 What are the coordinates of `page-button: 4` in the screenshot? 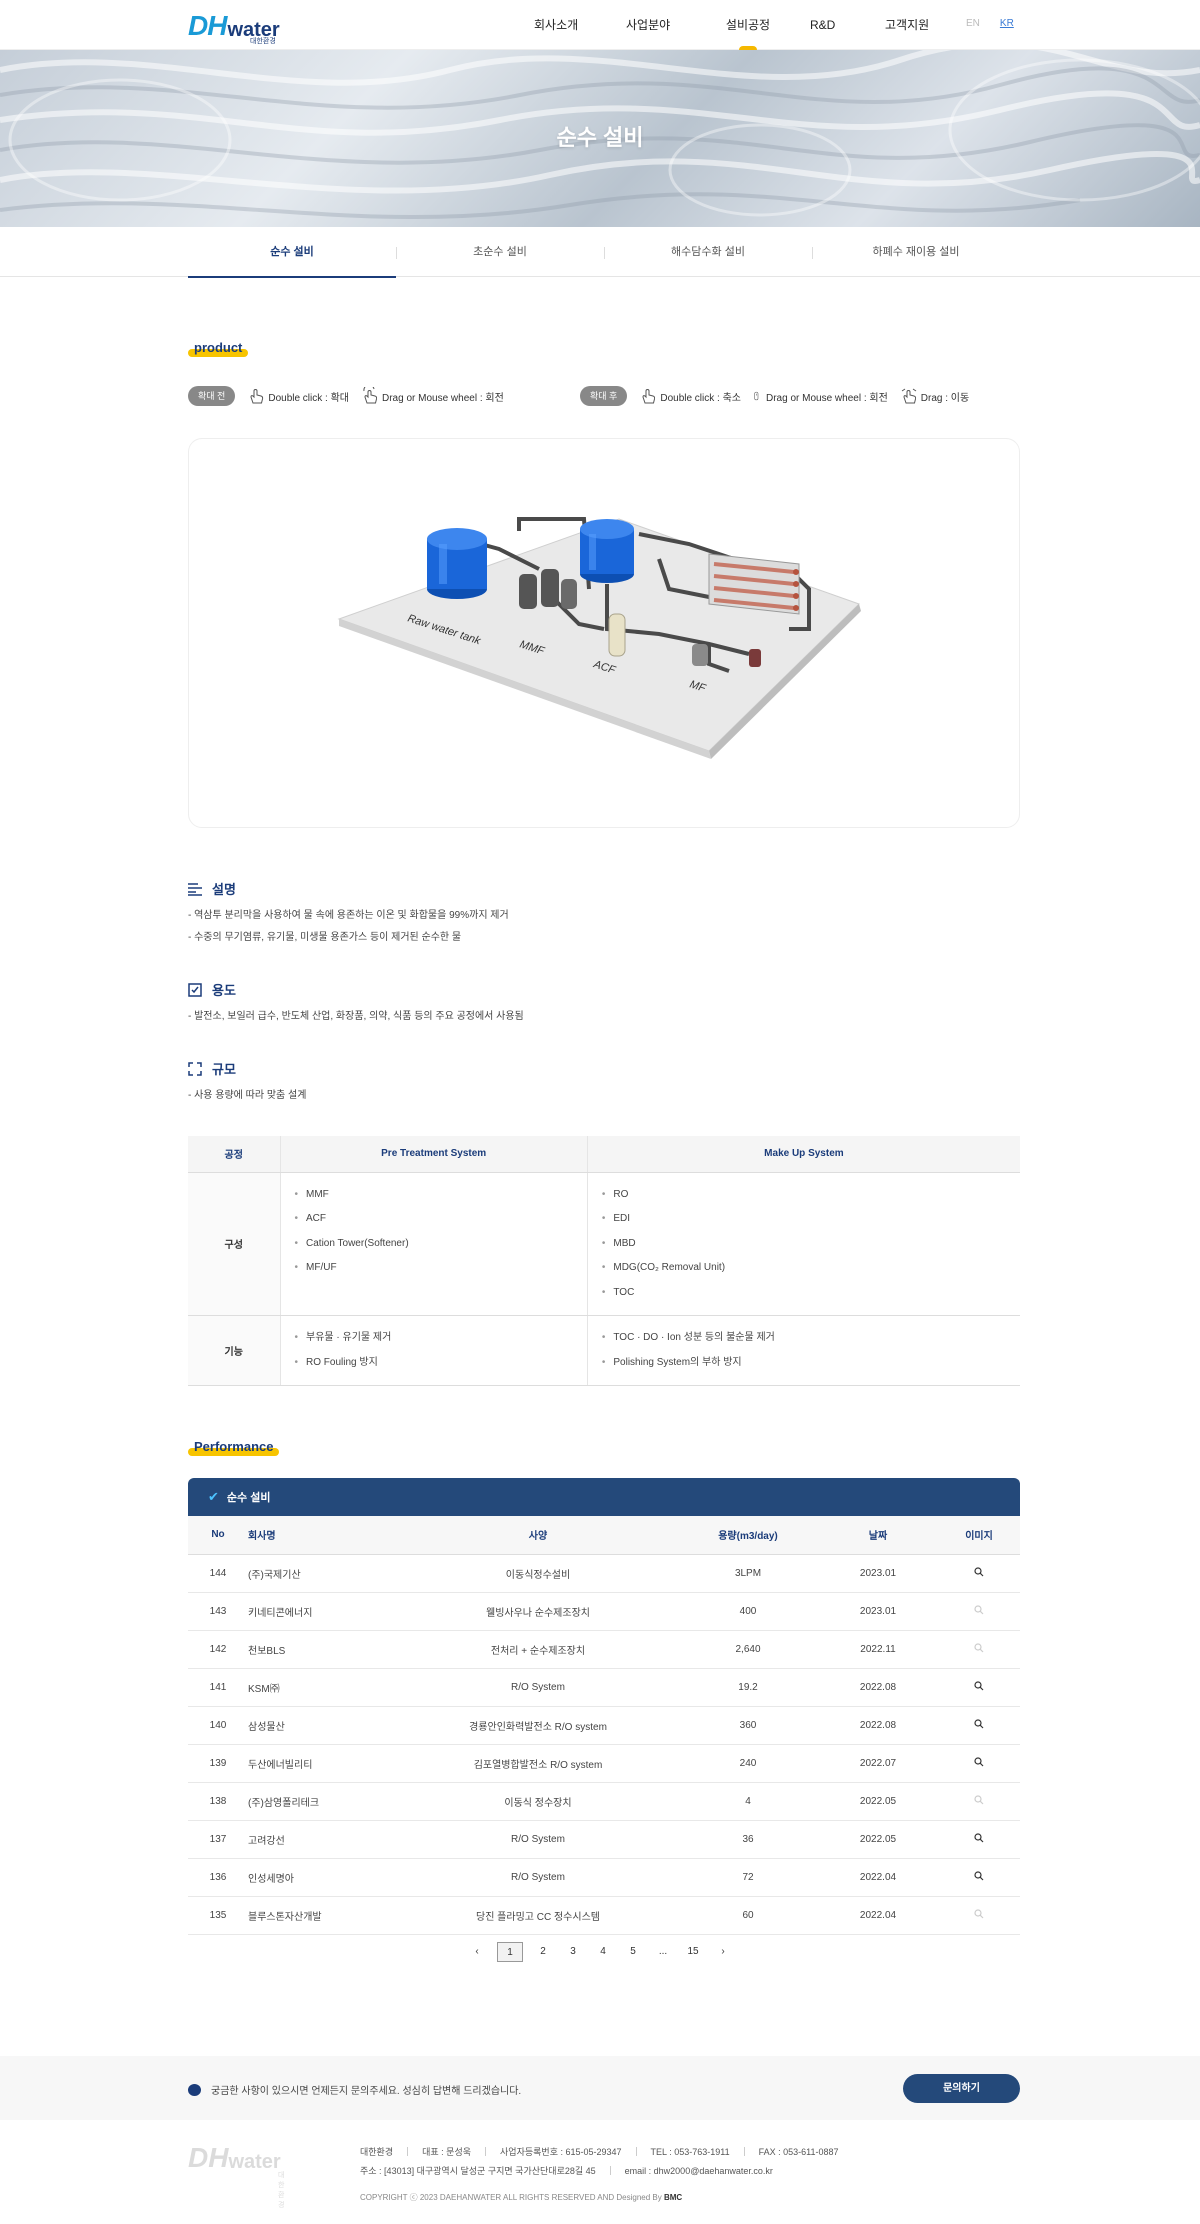 It's located at (603, 1952).